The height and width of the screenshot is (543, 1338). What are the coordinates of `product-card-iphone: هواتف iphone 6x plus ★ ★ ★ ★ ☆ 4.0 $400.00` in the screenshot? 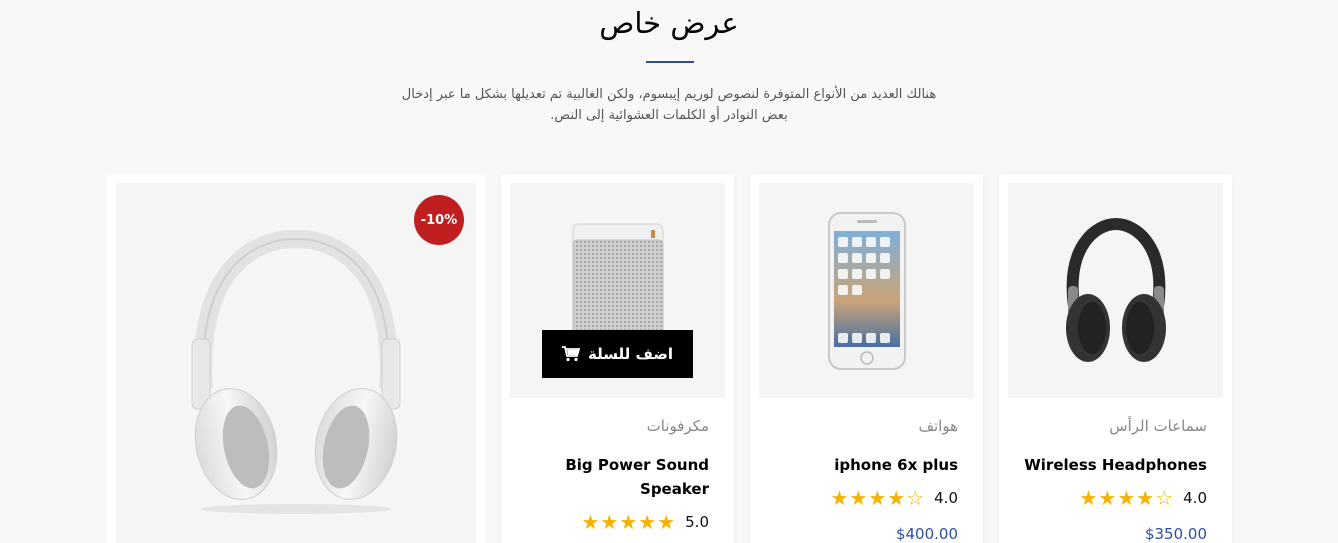 It's located at (866, 358).